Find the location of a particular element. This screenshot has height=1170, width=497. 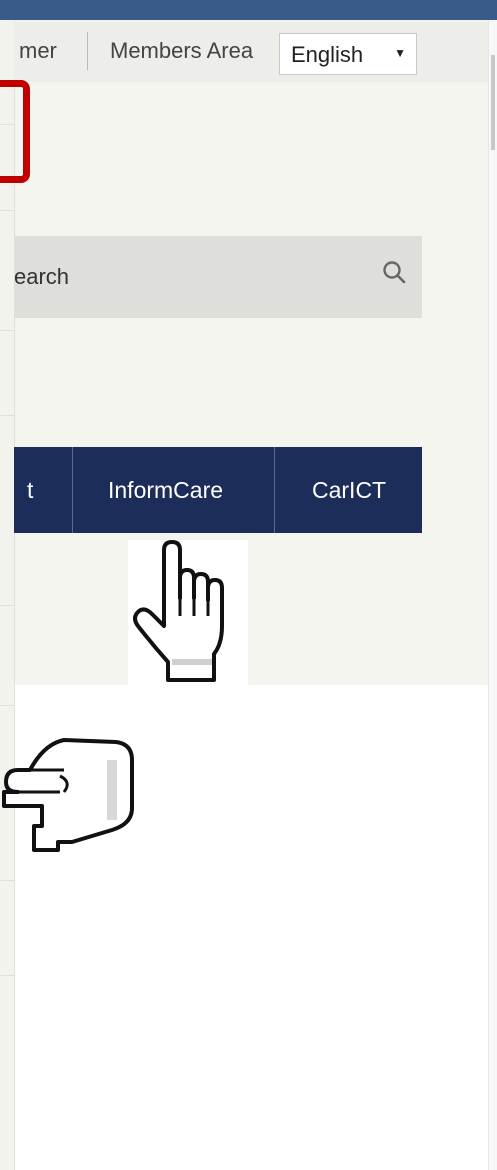

dropdown-arrow-icon: ▼ is located at coordinates (400, 53).